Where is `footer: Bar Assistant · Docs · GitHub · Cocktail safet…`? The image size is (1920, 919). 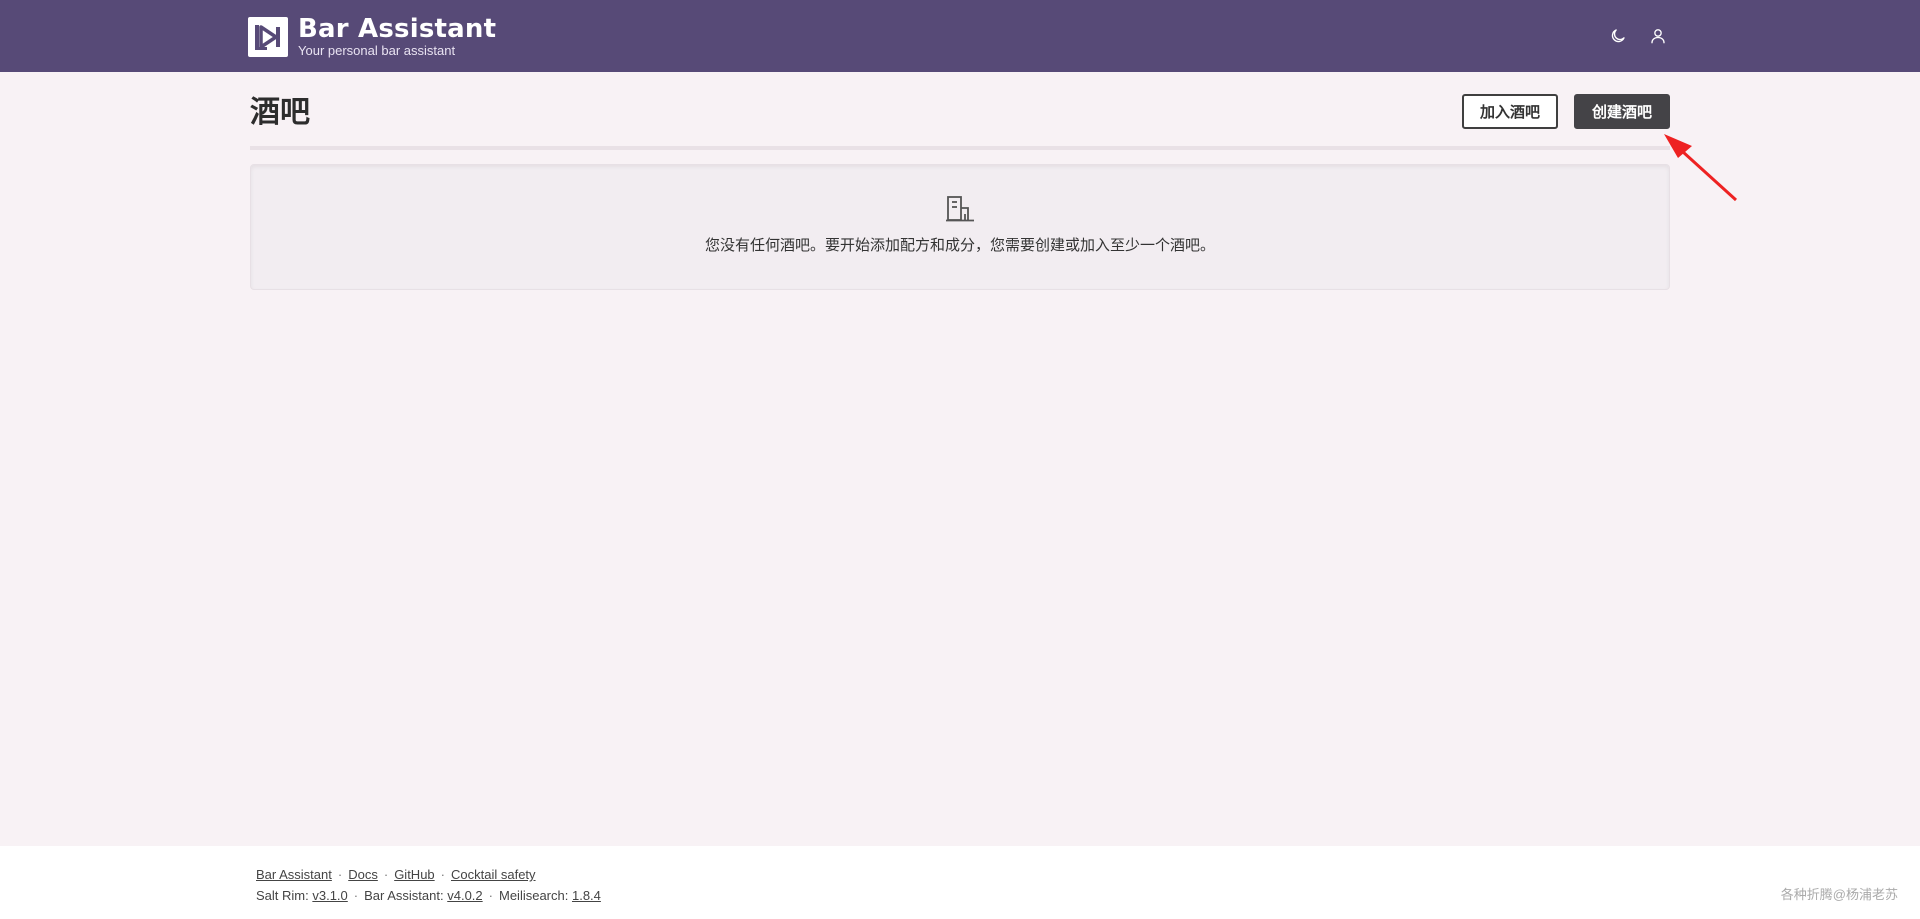 footer: Bar Assistant · Docs · GitHub · Cocktail safet… is located at coordinates (960, 882).